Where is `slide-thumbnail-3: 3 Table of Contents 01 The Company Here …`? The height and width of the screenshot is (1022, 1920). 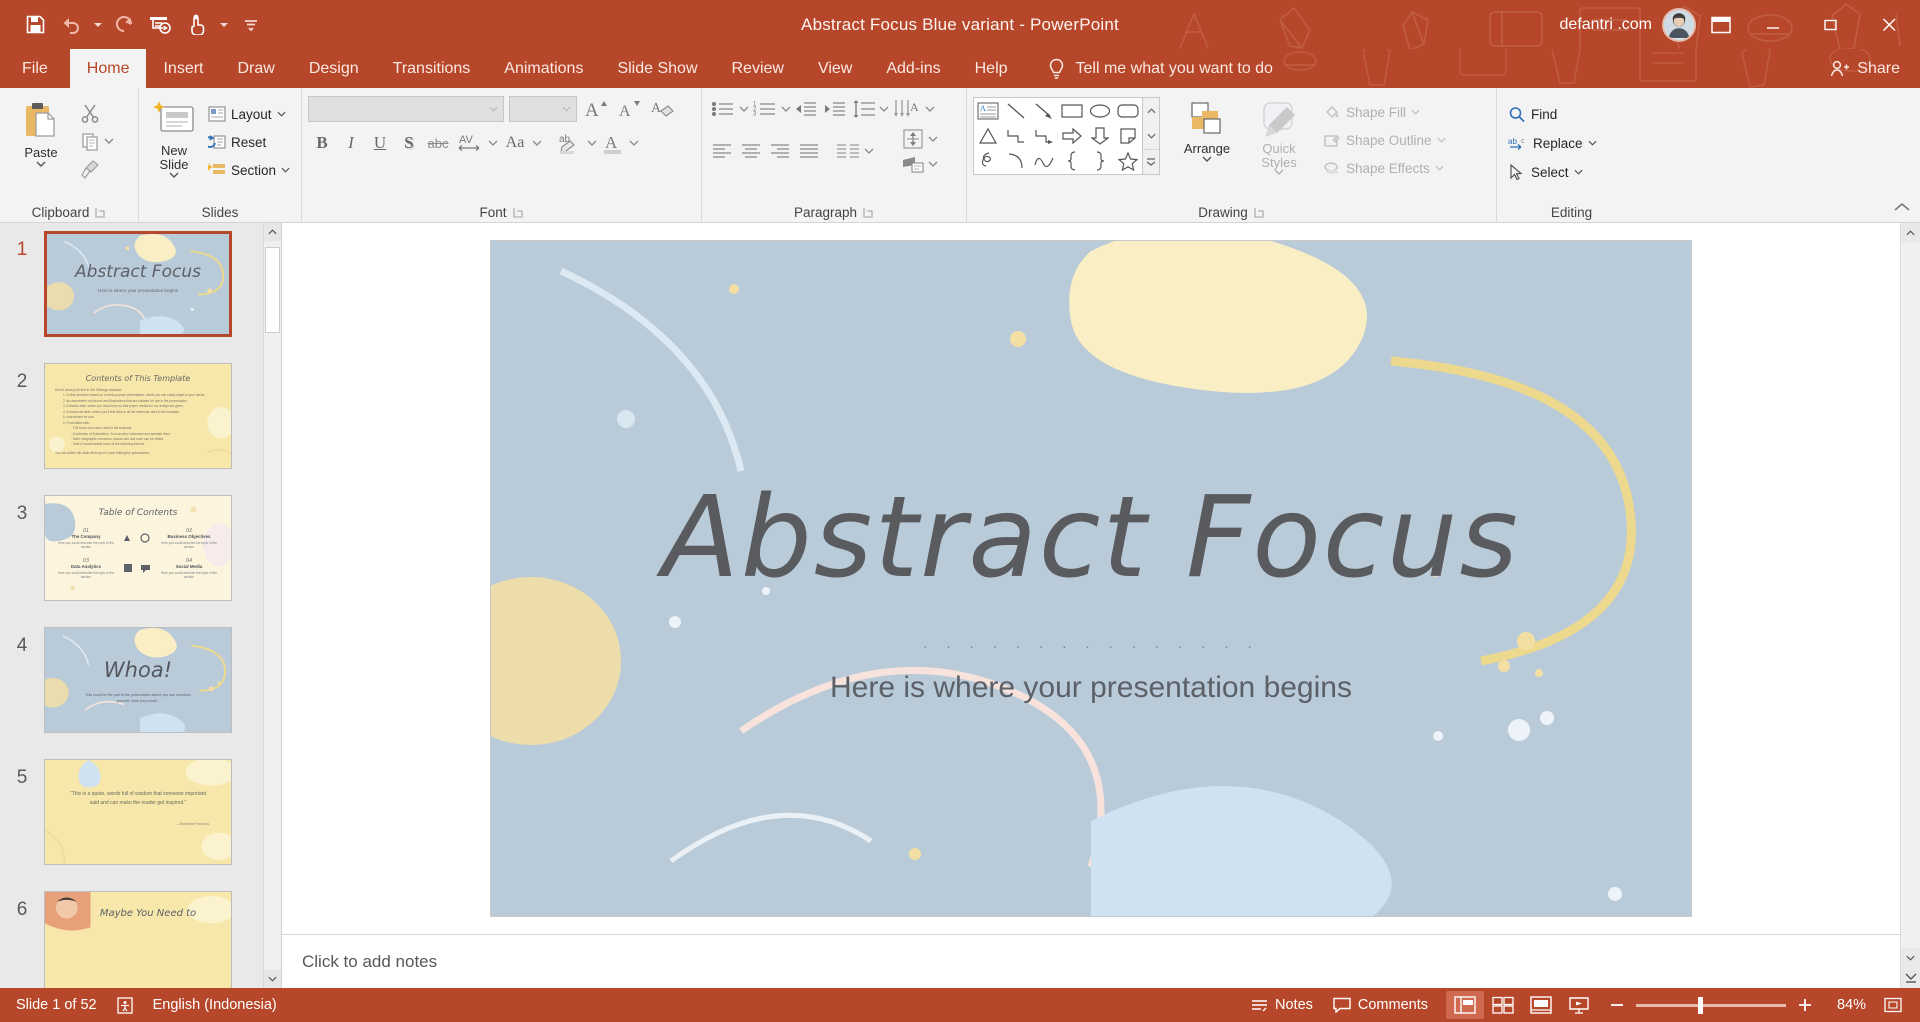
slide-thumbnail-3: 3 Table of Contents 01 The Company Here … is located at coordinates (140, 548).